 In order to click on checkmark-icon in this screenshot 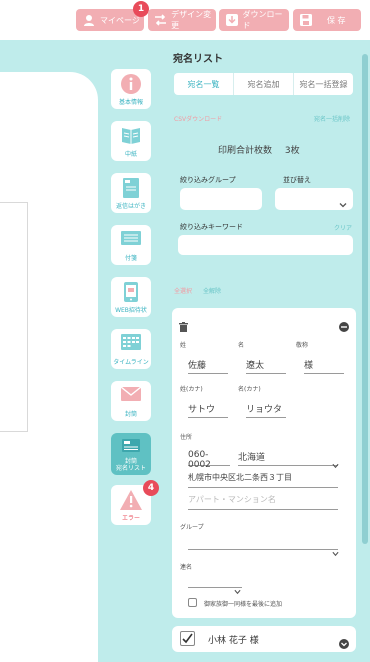, I will do `click(187, 638)`.